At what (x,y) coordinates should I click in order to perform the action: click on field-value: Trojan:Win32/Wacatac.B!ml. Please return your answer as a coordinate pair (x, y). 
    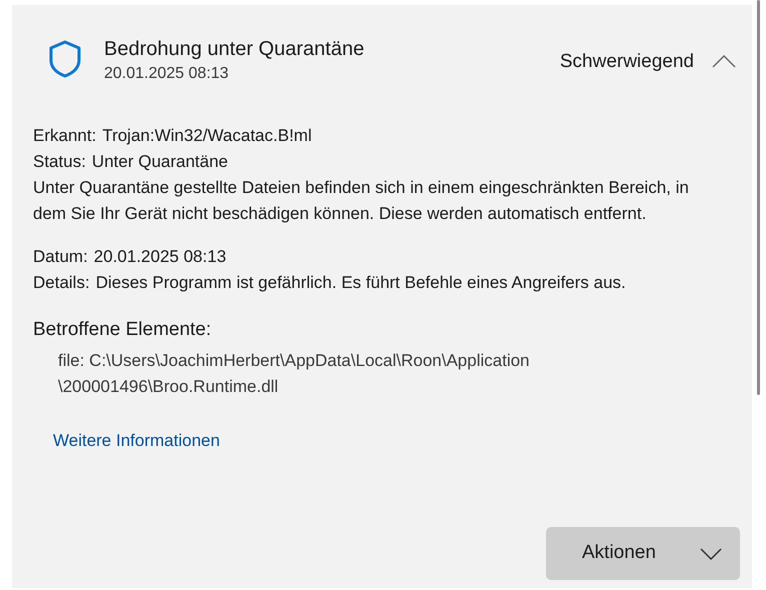
    Looking at the image, I should click on (207, 136).